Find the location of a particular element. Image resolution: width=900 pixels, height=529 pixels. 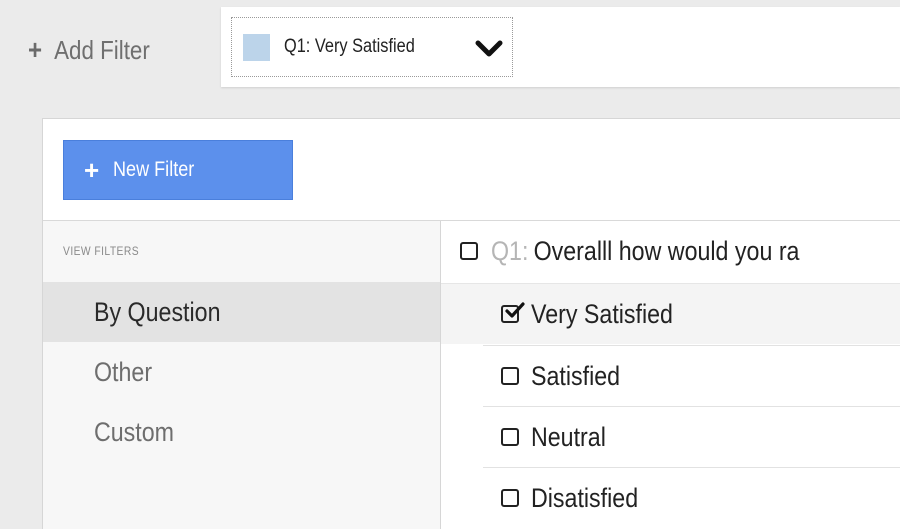

option-label: Very Satisfied is located at coordinates (602, 313).